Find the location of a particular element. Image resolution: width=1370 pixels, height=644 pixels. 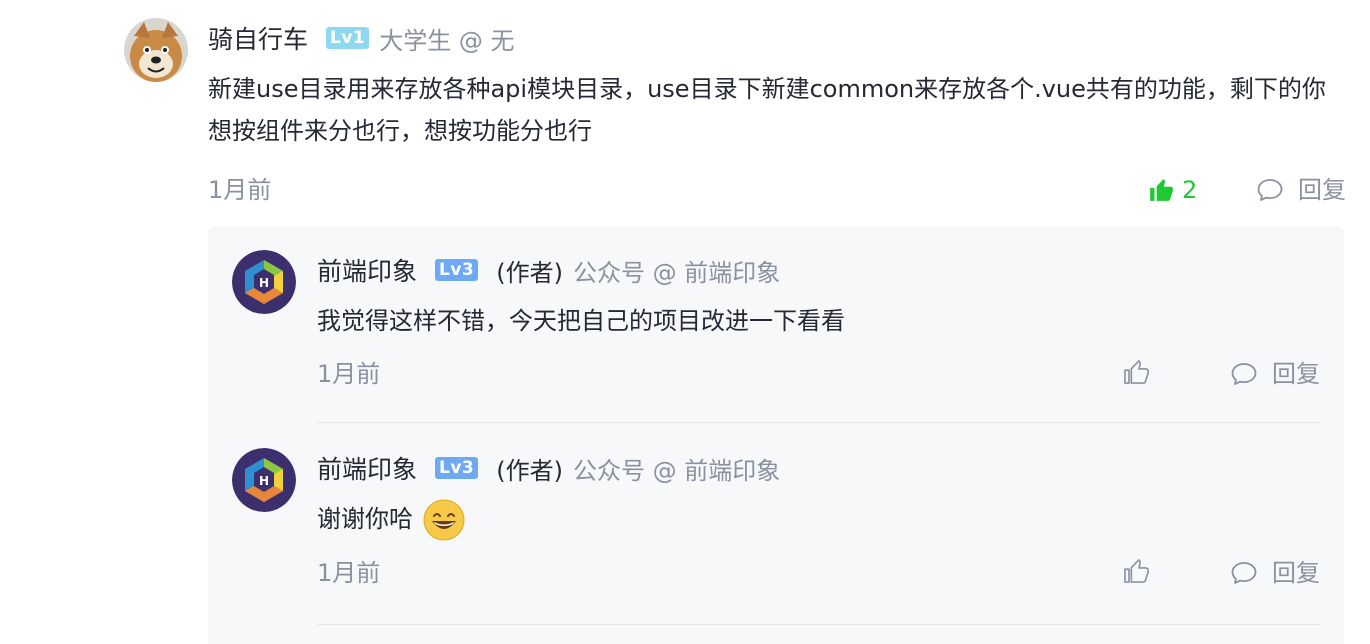

grinning-emoji-icon is located at coordinates (444, 520).